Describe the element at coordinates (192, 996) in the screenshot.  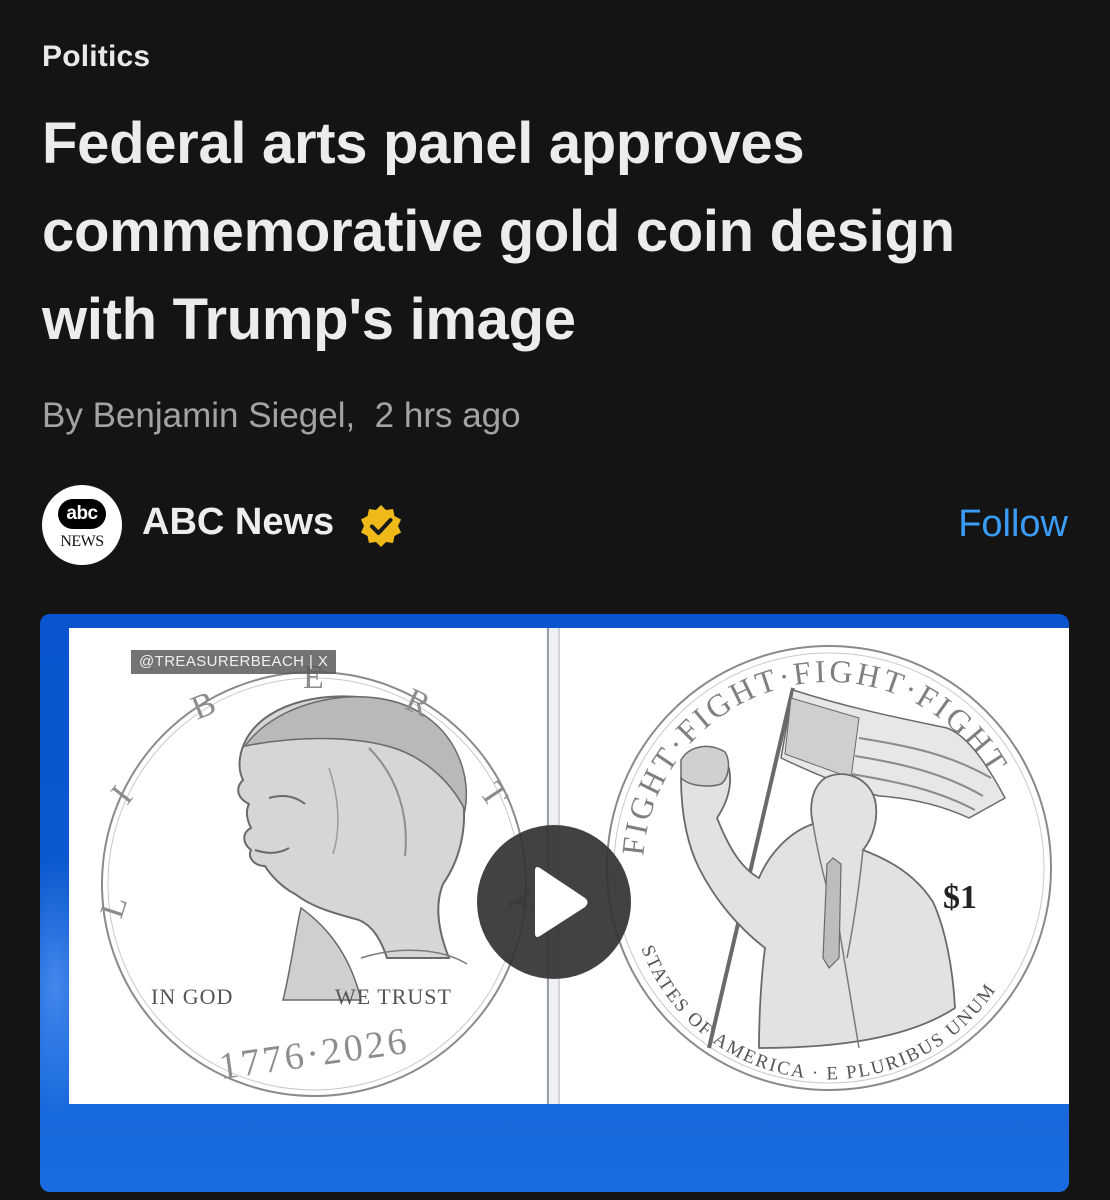
I see `coin-motto-left: IN GOD` at that location.